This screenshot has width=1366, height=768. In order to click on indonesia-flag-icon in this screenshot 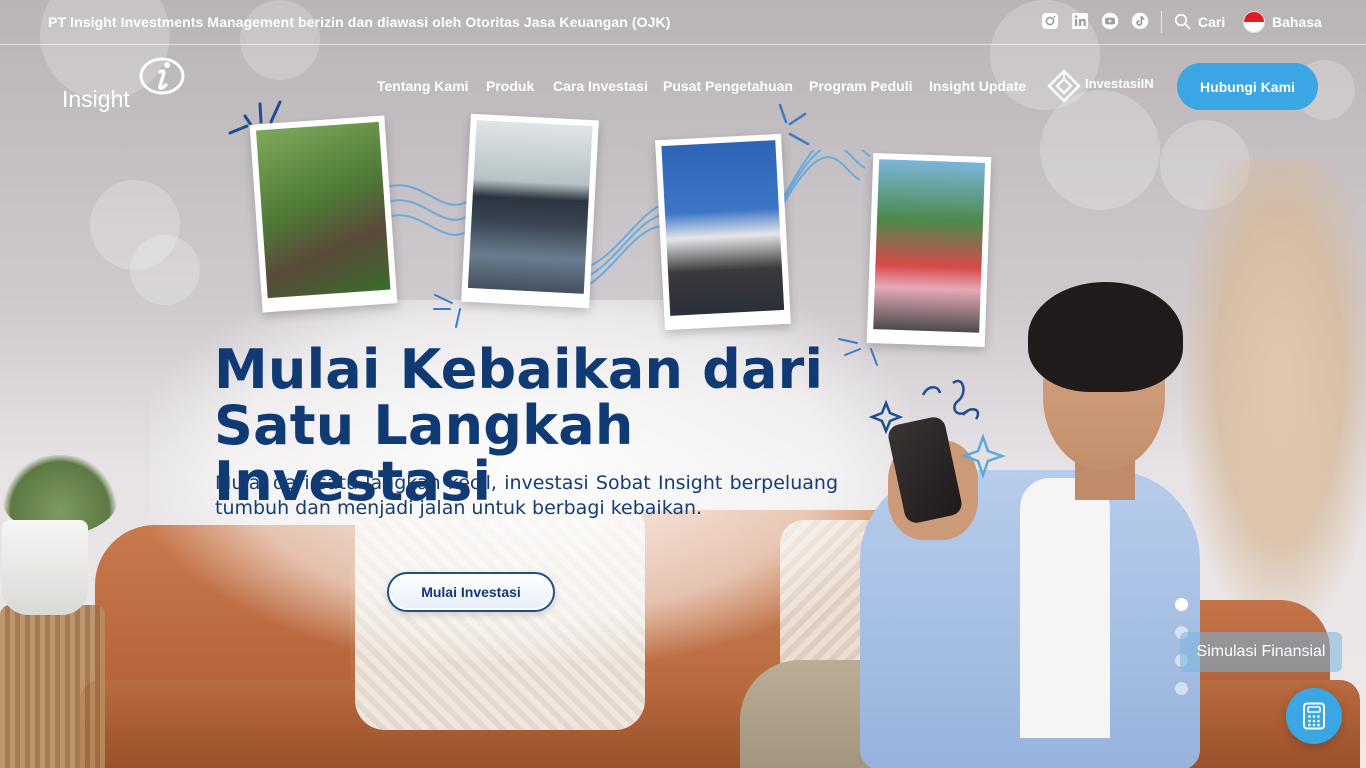, I will do `click(1254, 22)`.